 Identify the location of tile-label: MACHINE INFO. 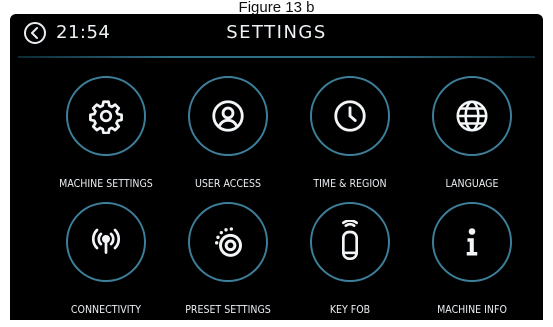
(472, 309).